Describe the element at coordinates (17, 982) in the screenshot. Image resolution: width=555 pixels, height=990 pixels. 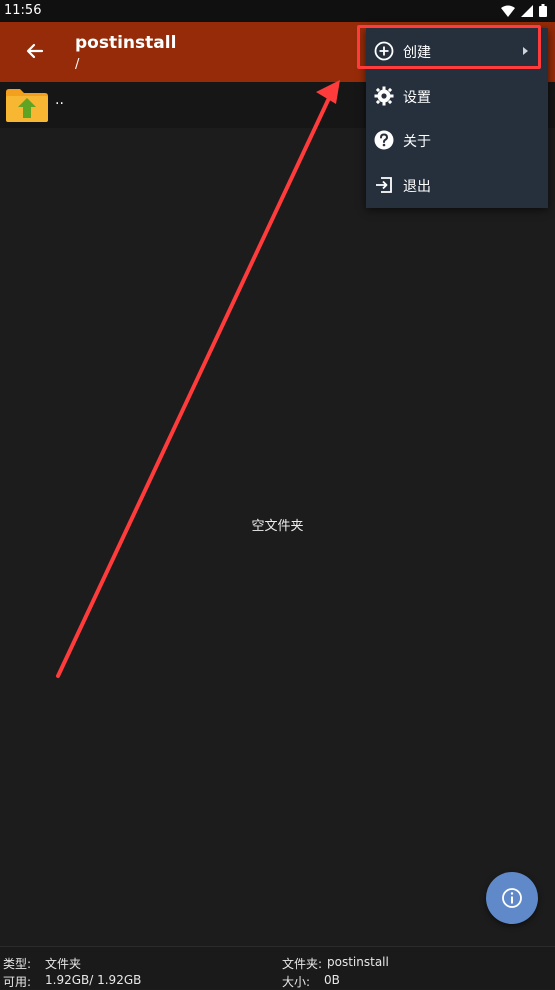
I see `available-label: 可用:` at that location.